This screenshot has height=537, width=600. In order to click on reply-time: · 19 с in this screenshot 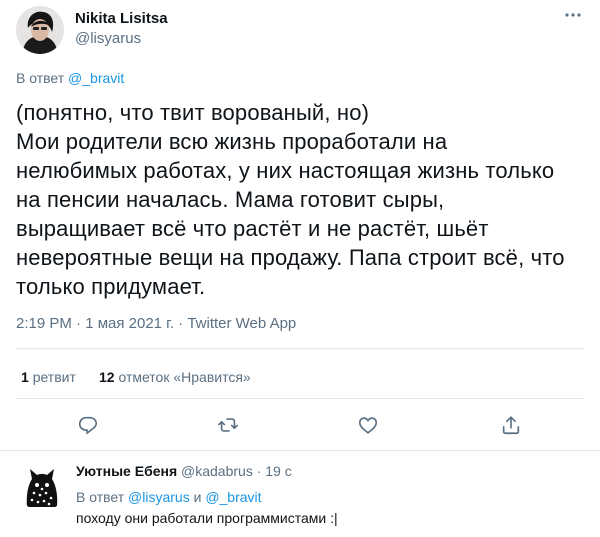, I will do `click(274, 471)`.